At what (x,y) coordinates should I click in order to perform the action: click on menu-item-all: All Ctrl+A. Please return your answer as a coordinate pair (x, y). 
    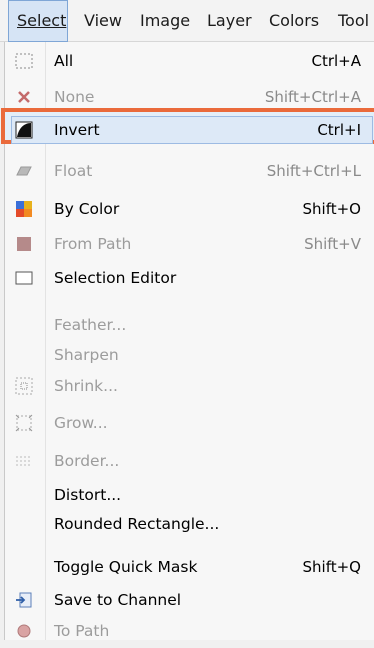
    Looking at the image, I should click on (189, 61).